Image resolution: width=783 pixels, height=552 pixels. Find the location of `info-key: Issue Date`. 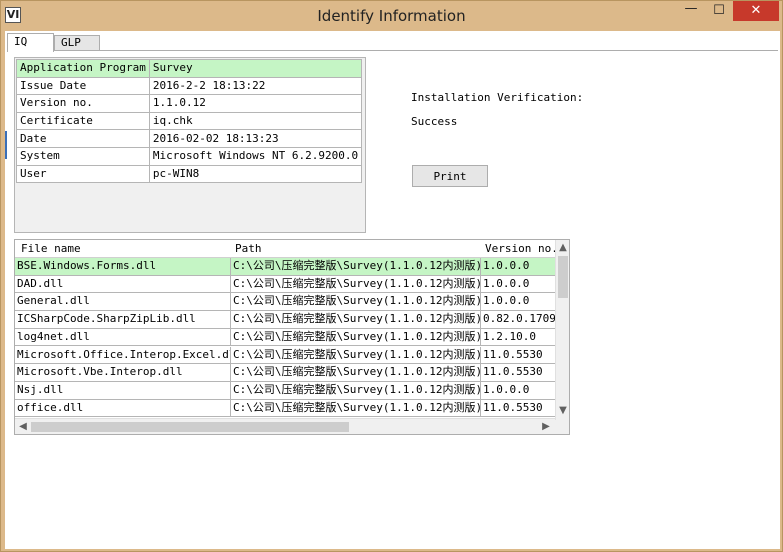

info-key: Issue Date is located at coordinates (83, 86).